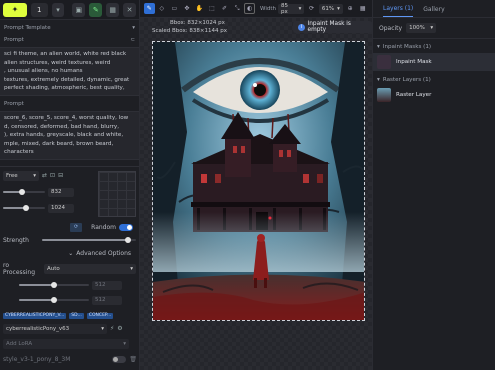 Image resolution: width=495 pixels, height=370 pixels. I want to click on chevron-icon: ▾, so click(58, 9).